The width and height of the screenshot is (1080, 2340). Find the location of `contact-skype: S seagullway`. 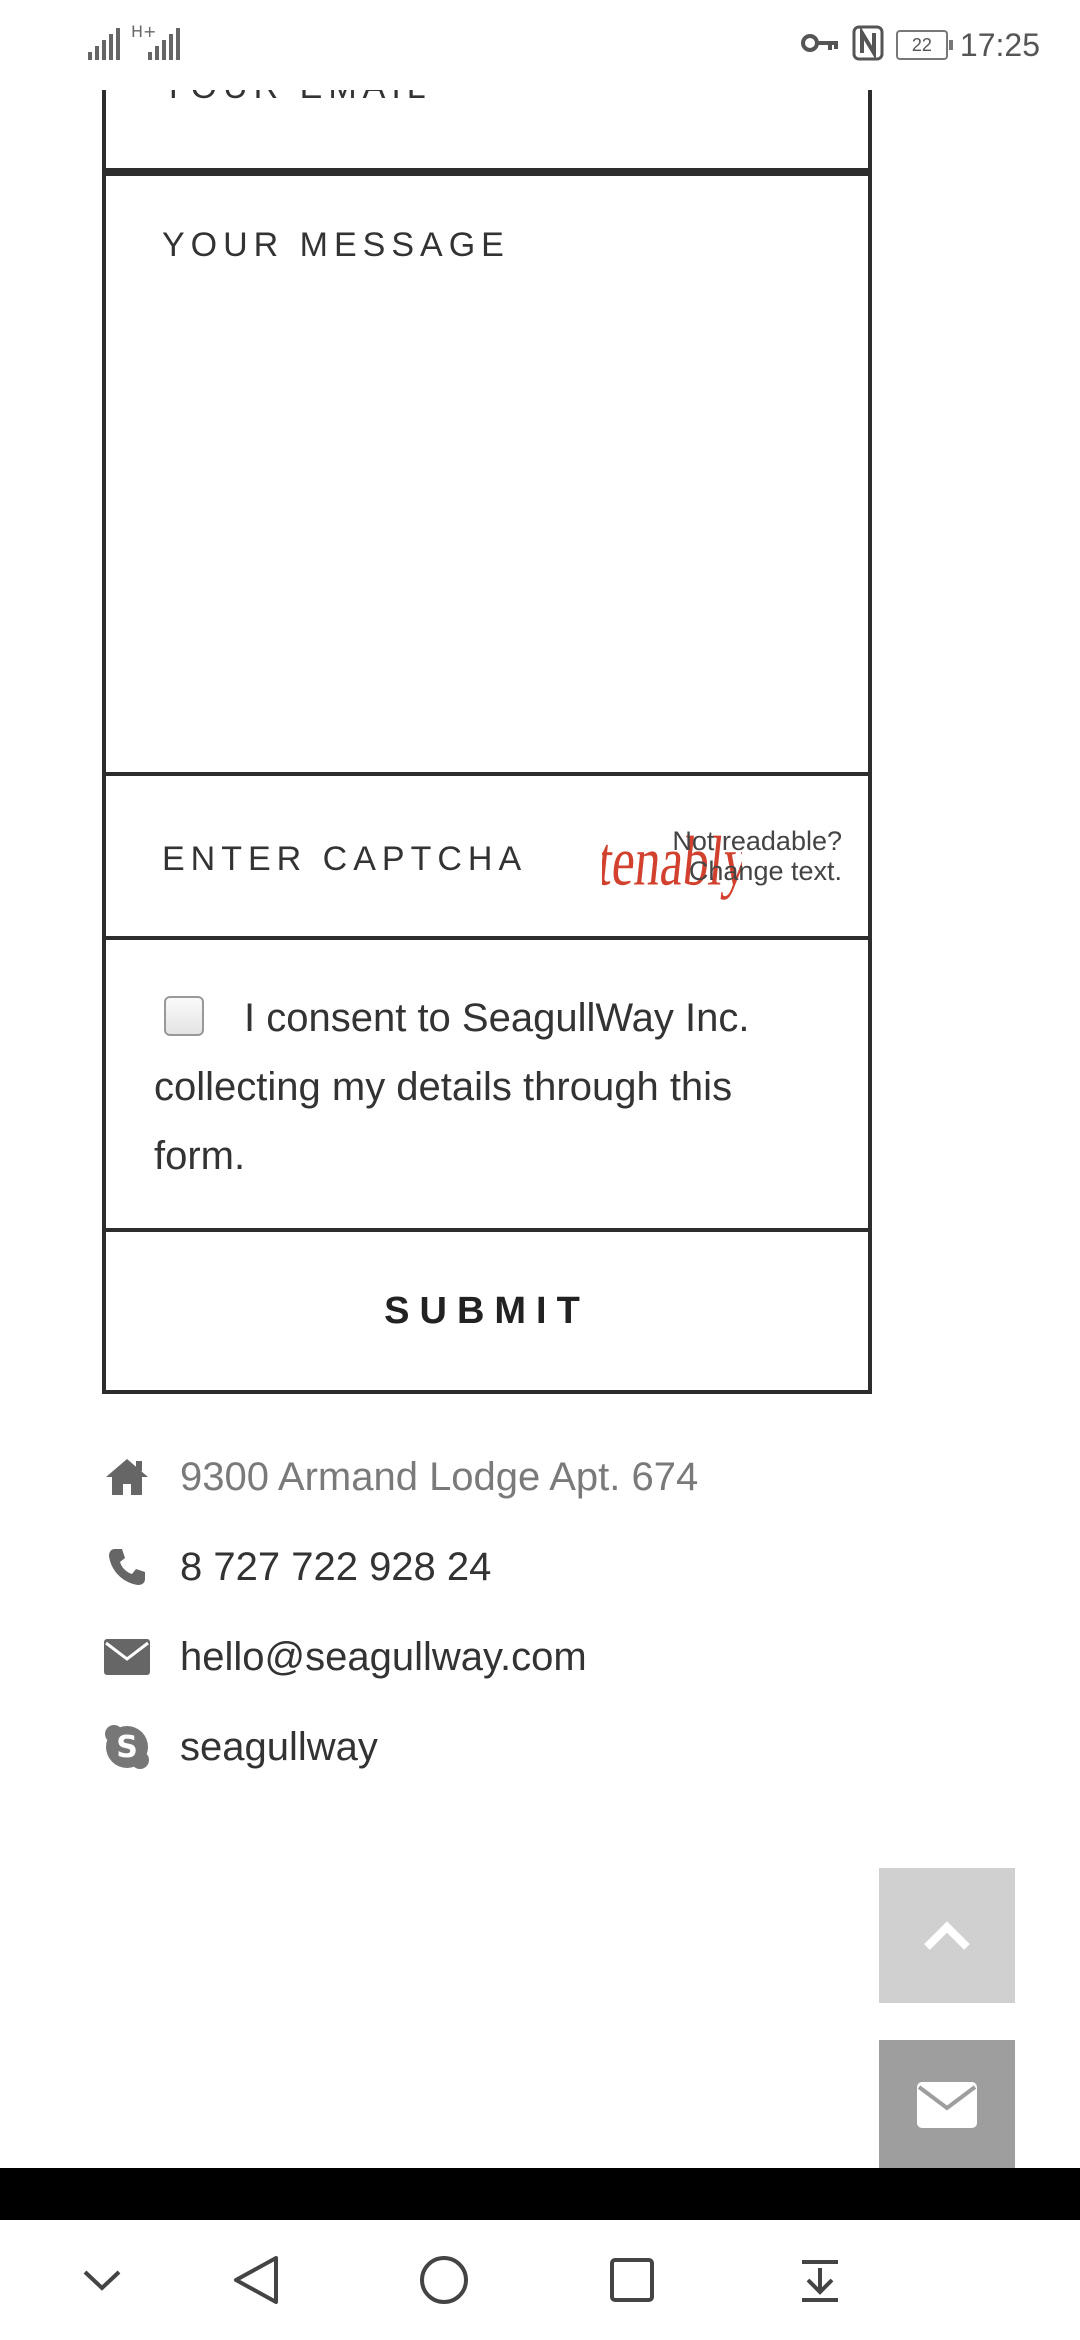

contact-skype: S seagullway is located at coordinates (482, 1747).